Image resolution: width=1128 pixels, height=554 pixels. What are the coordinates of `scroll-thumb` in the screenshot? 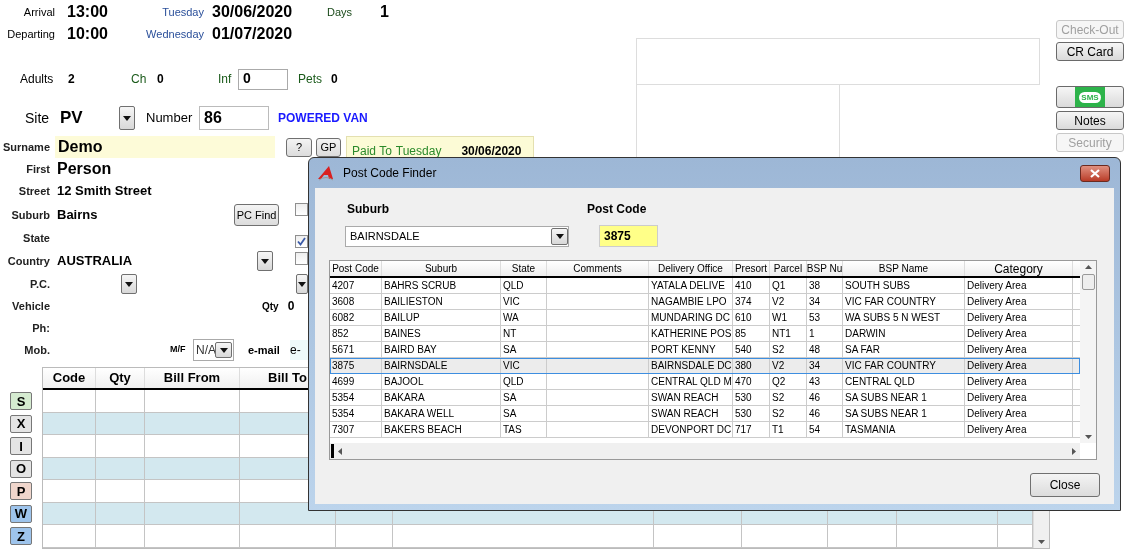 It's located at (1088, 282).